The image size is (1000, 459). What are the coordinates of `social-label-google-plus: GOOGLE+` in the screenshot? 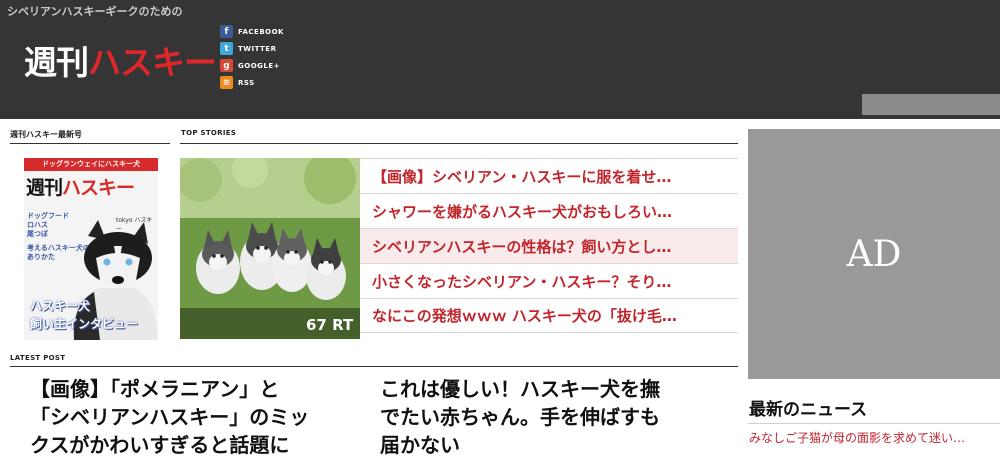 It's located at (259, 65).